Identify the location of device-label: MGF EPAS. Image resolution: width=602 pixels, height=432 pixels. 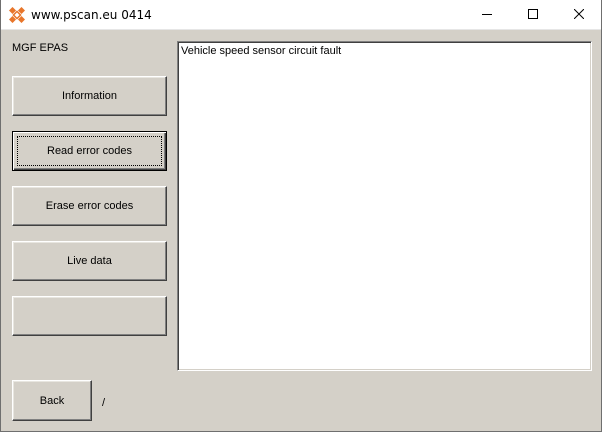
(40, 48).